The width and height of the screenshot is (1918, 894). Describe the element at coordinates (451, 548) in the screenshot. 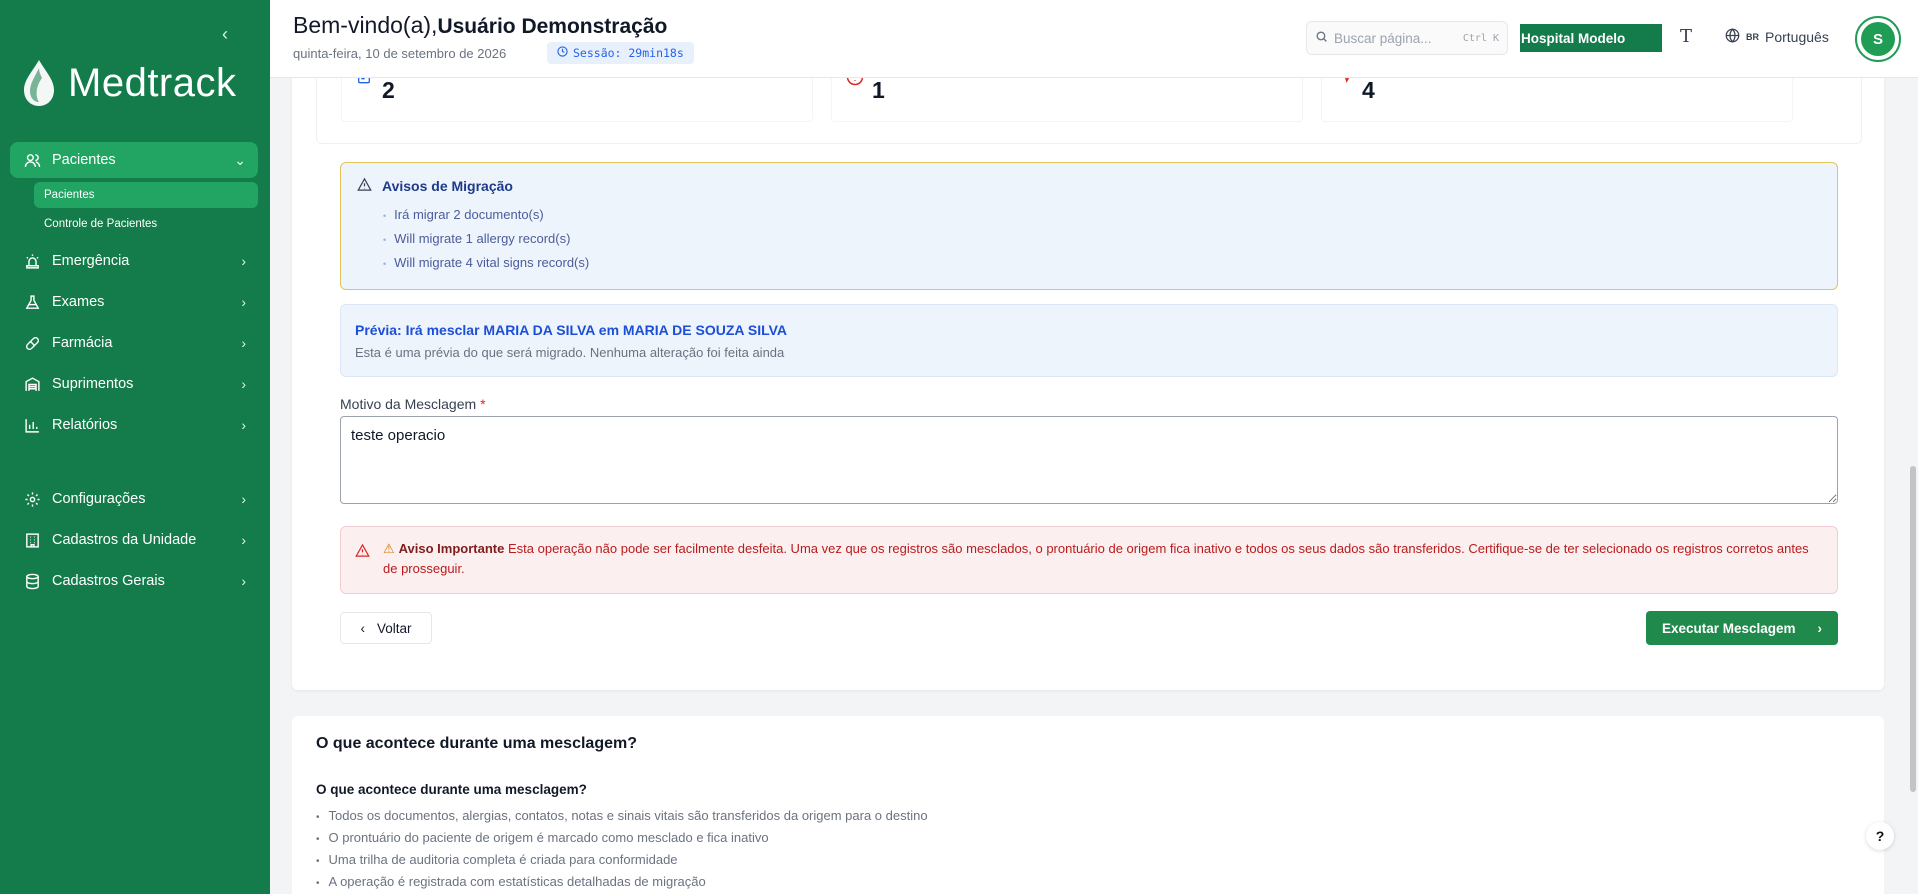

I see `important-title: Aviso Importante` at that location.